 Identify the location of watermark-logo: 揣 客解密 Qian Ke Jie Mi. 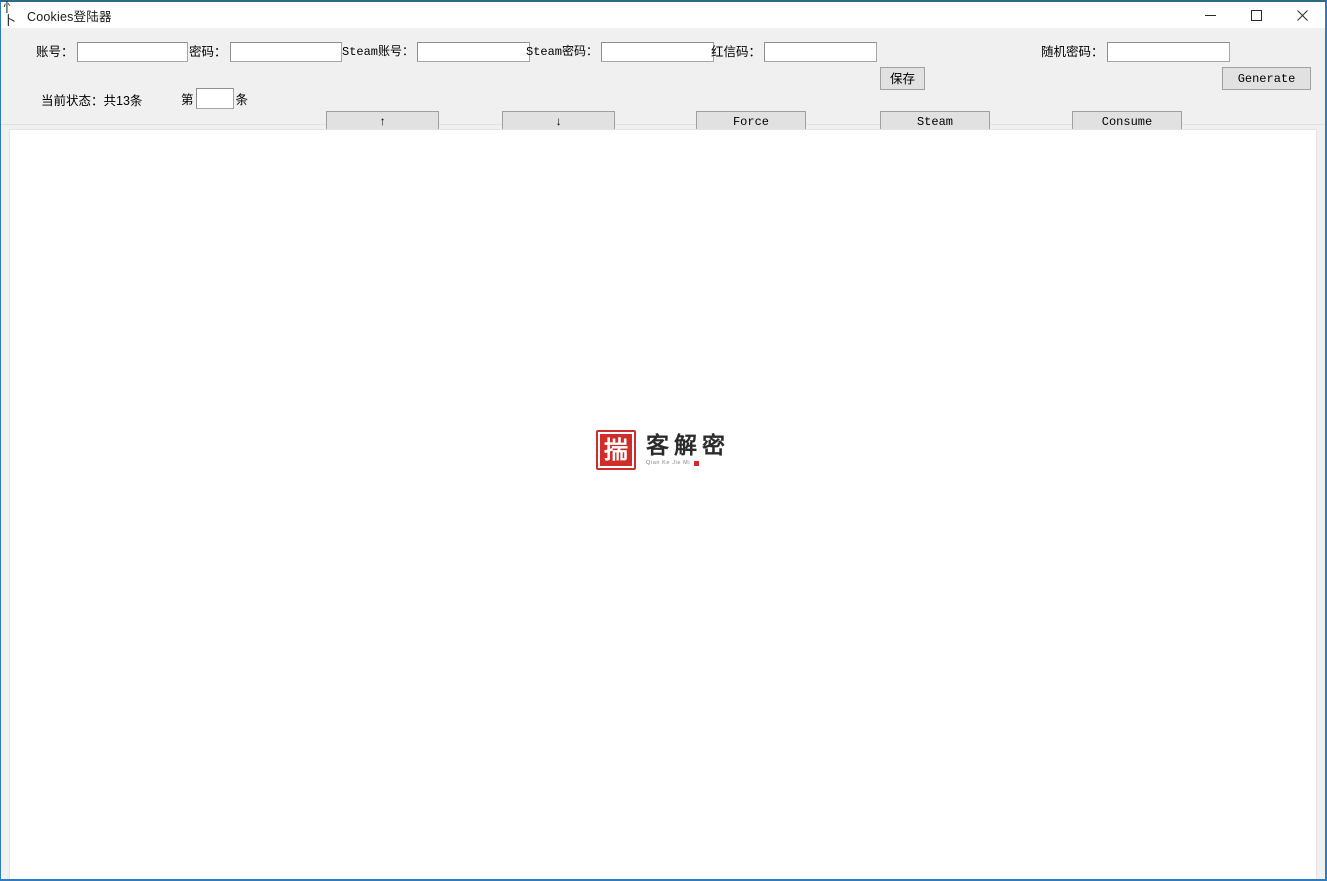
(663, 450).